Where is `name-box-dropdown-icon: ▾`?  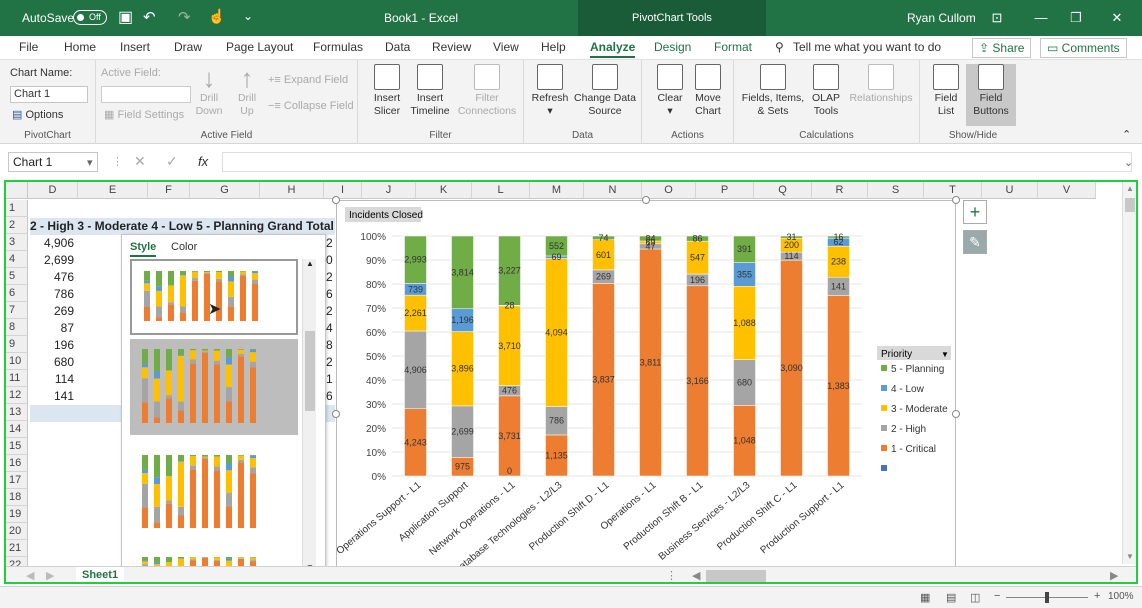
name-box-dropdown-icon: ▾ is located at coordinates (90, 162).